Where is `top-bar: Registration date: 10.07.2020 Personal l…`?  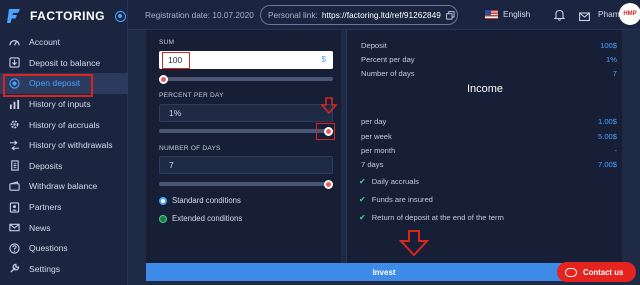
top-bar: Registration date: 10.07.2020 Personal l… is located at coordinates (384, 15).